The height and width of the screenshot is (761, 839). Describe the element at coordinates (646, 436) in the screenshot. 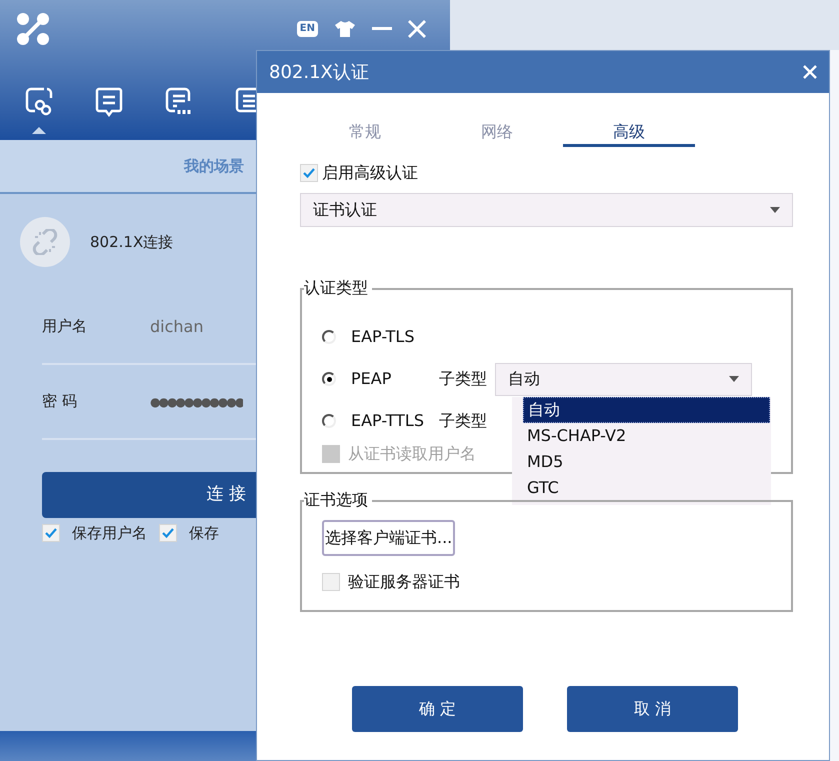

I see `dropdown-option: MS-CHAP-V2` at that location.